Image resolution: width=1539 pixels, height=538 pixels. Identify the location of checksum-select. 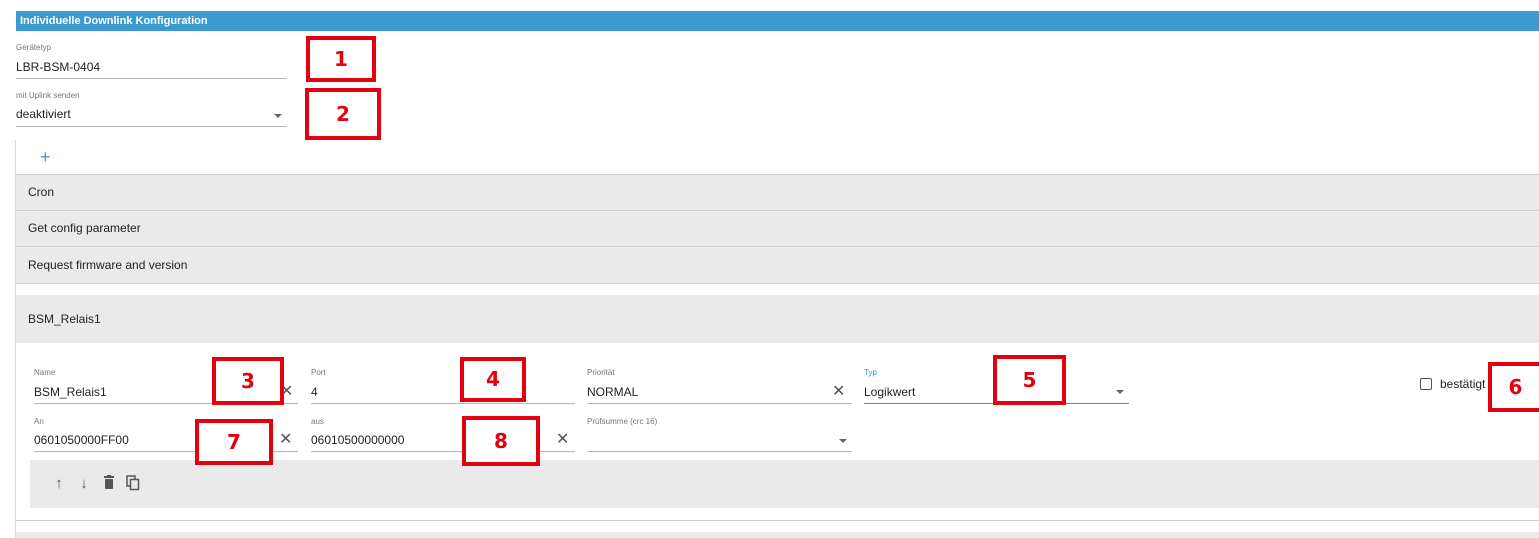
(719, 441).